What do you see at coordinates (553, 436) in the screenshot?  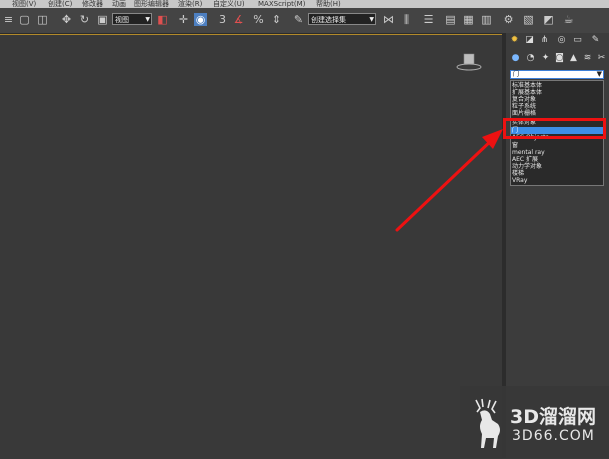 I see `watermark-url: 3D66.COM` at bounding box center [553, 436].